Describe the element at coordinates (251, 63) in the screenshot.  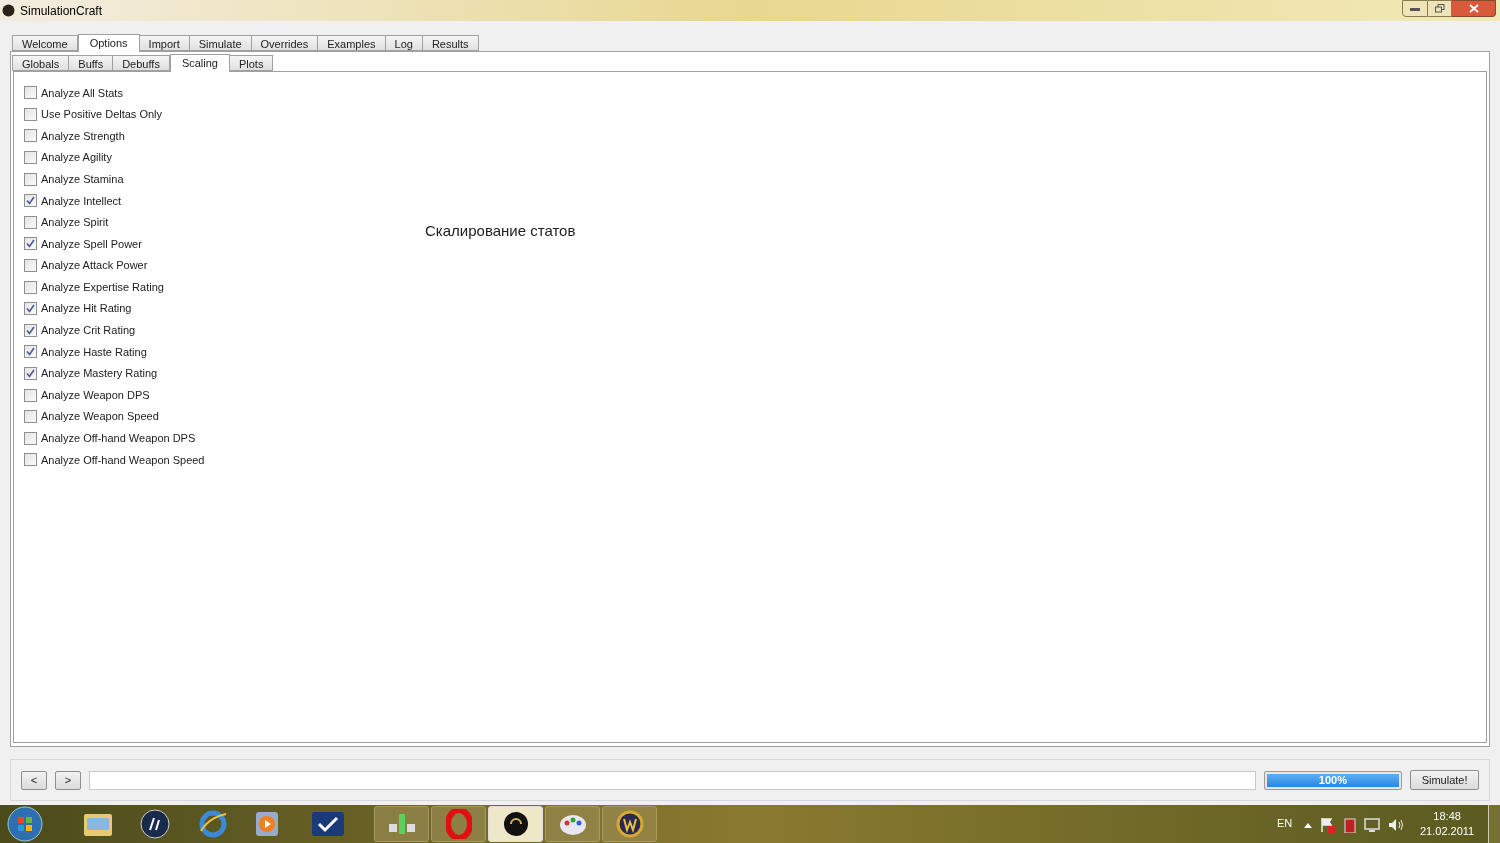
I see `tab: Plots` at that location.